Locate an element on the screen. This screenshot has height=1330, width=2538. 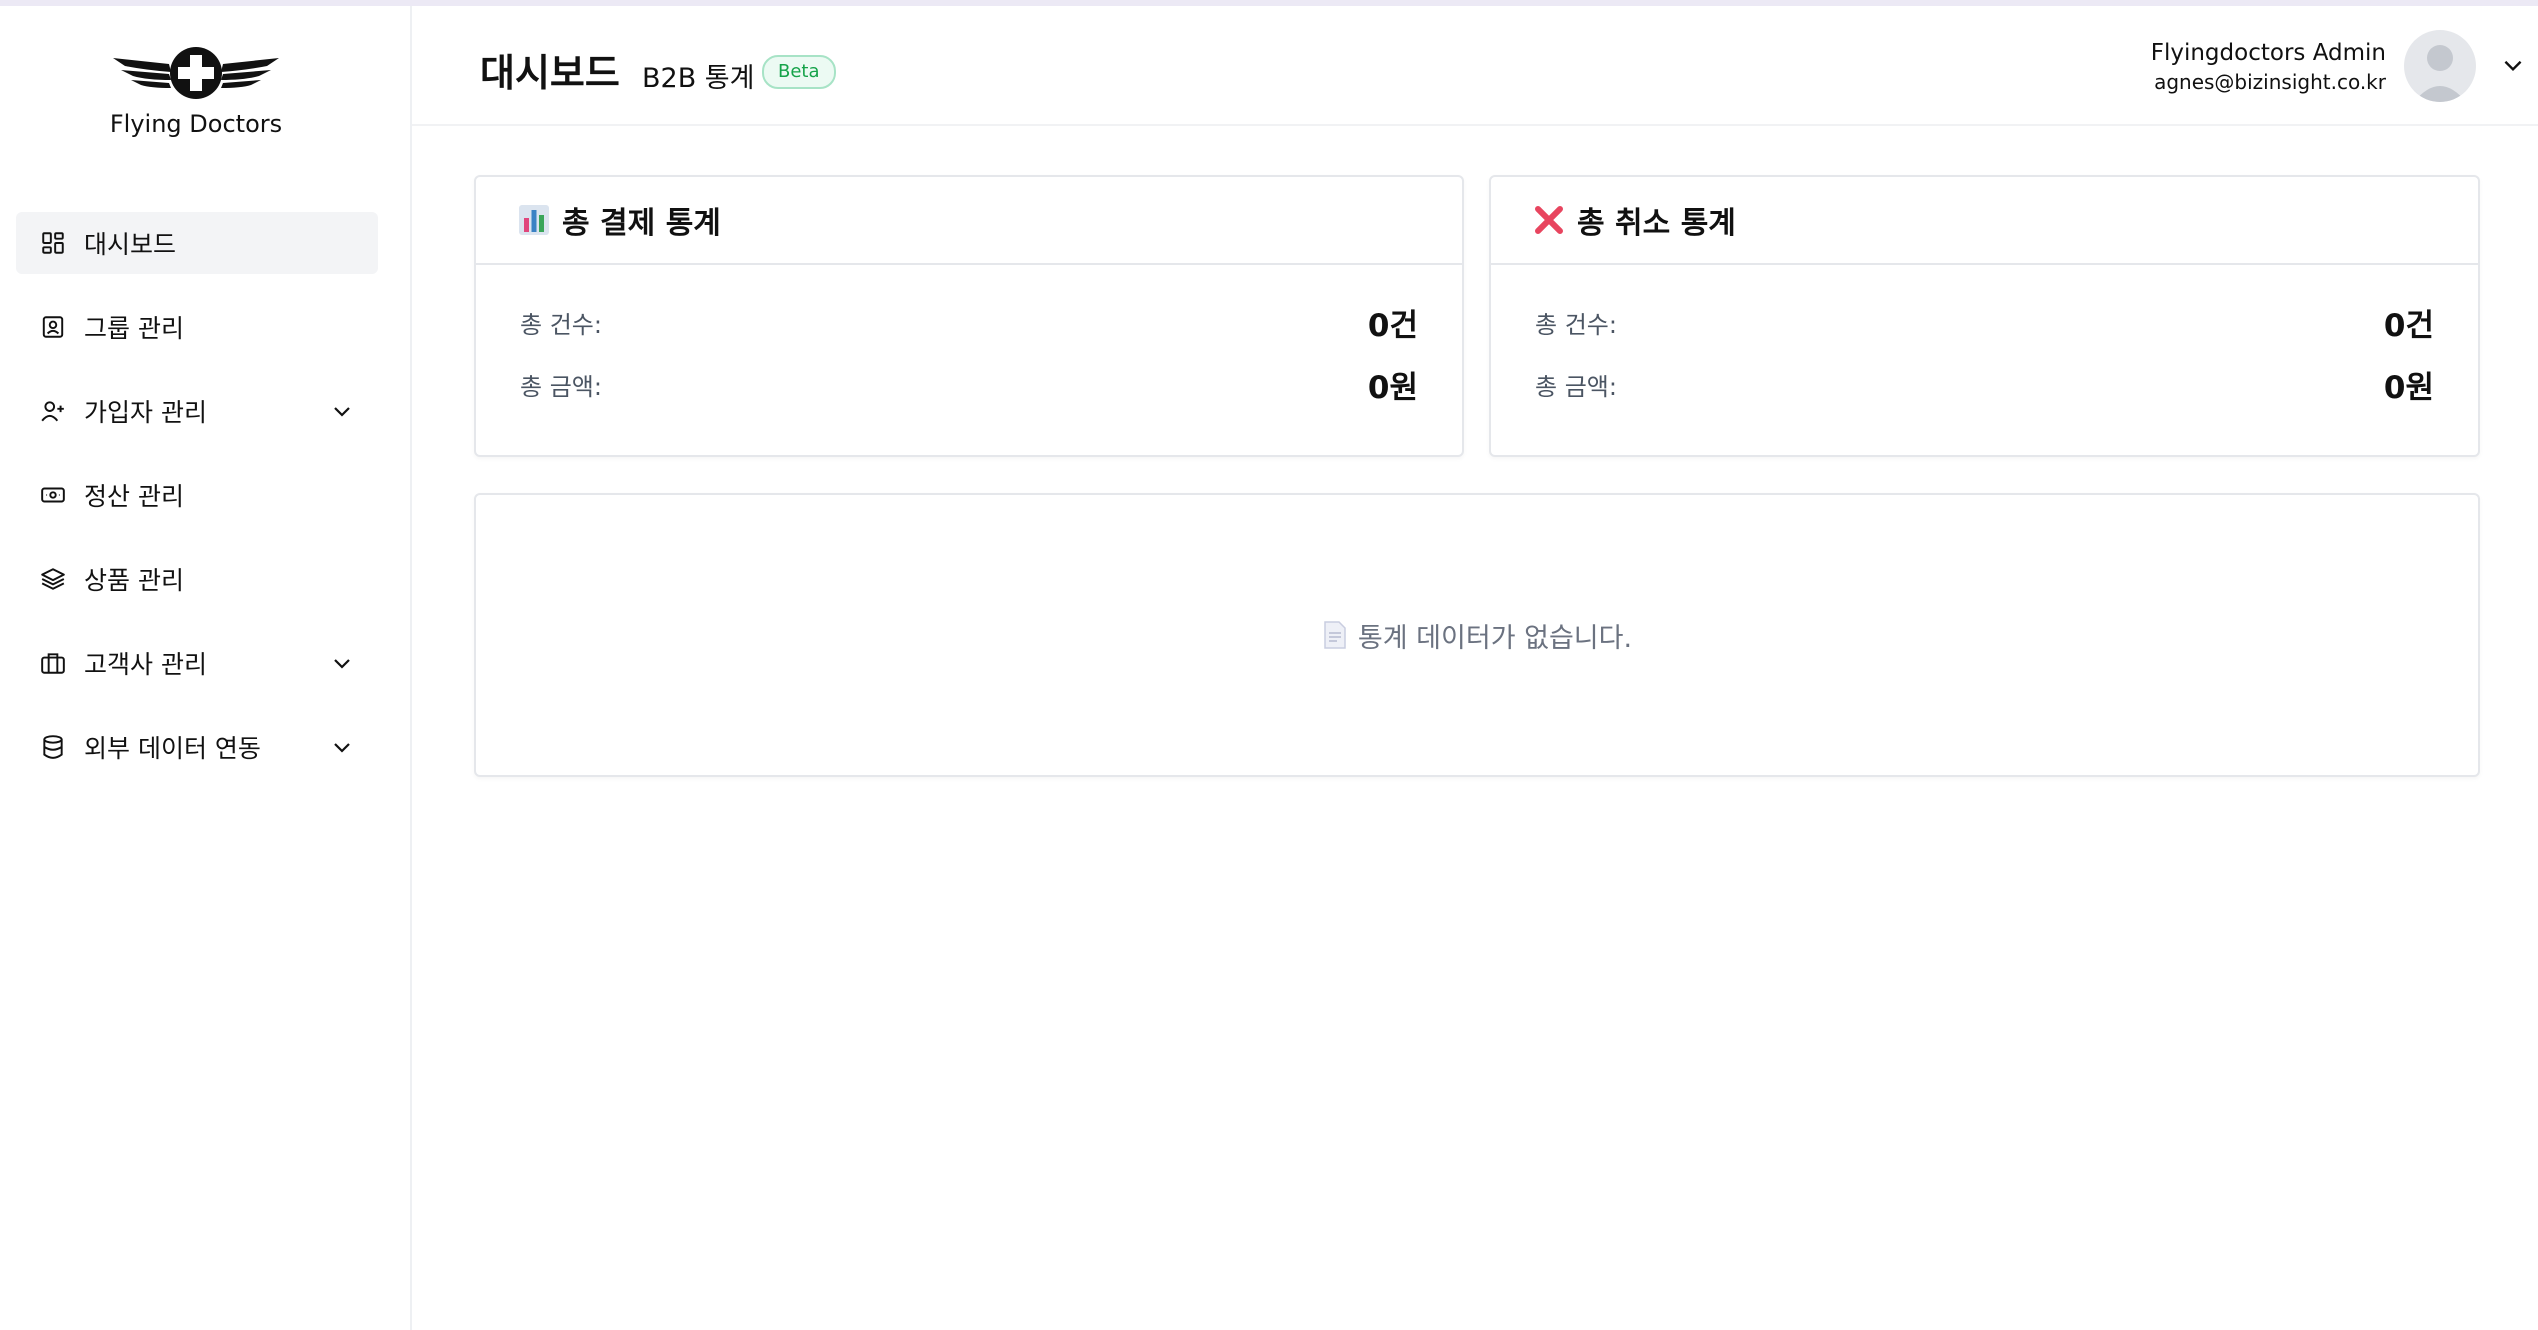
user-avatar-icon is located at coordinates (2440, 73).